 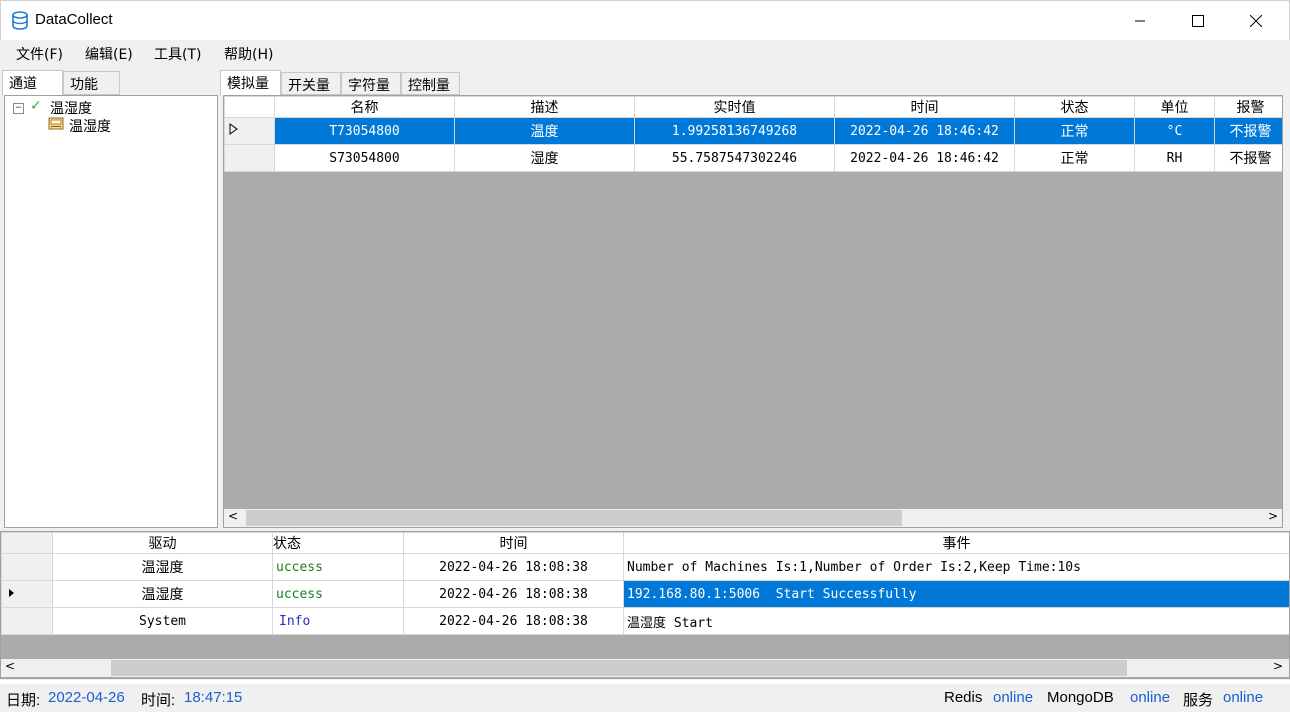 I want to click on tab-switch: 开关量, so click(x=311, y=83).